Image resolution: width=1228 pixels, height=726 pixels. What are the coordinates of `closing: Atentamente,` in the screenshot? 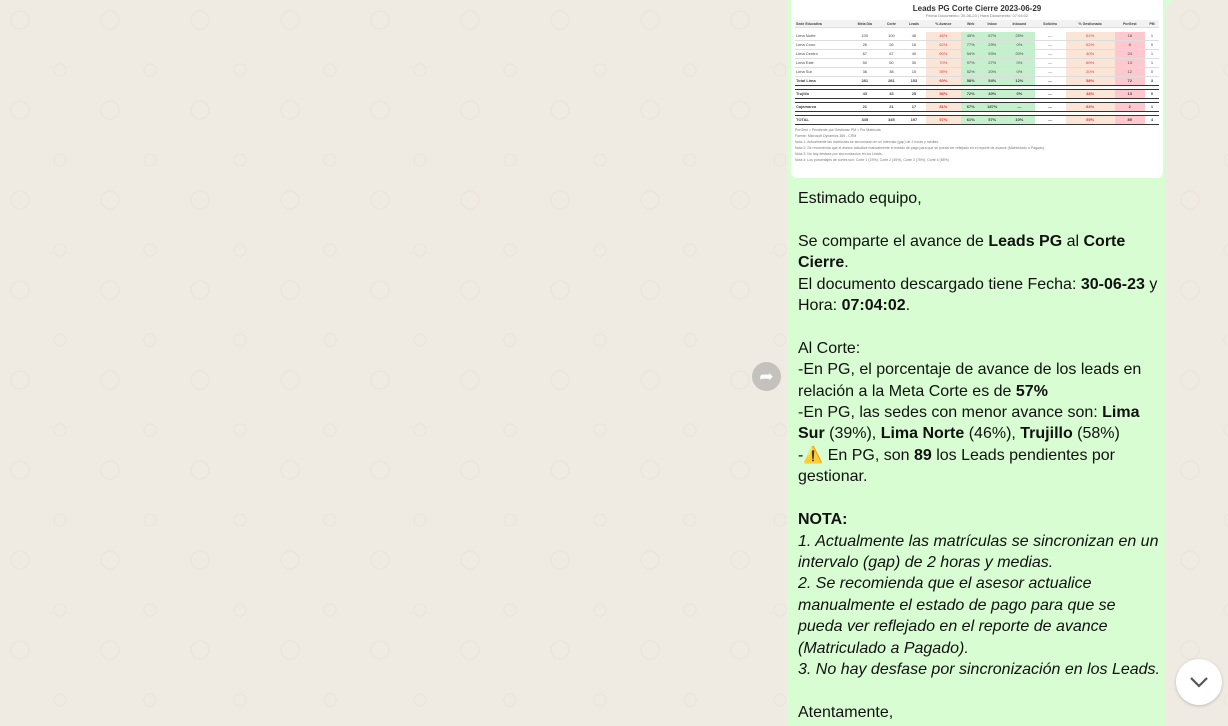 It's located at (846, 712).